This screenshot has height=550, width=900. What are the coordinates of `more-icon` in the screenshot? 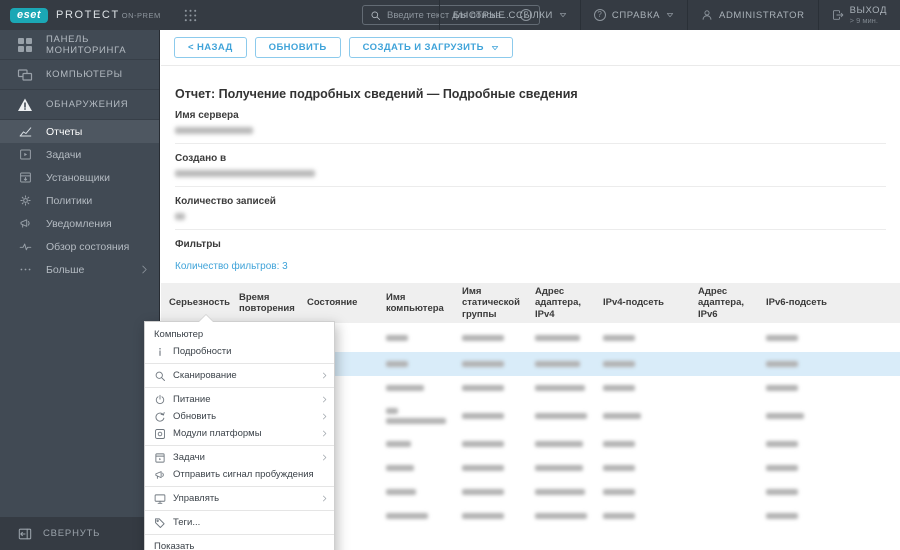 It's located at (25, 269).